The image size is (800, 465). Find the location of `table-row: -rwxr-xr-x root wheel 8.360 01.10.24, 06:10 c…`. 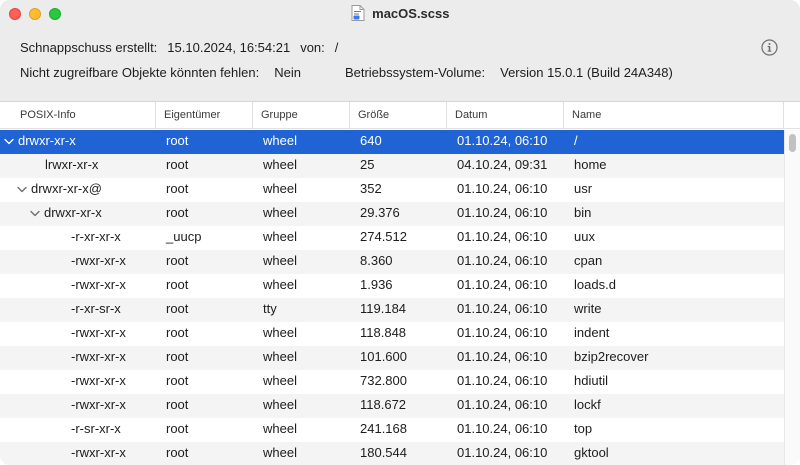

table-row: -rwxr-xr-x root wheel 8.360 01.10.24, 06:10 c… is located at coordinates (400, 262).